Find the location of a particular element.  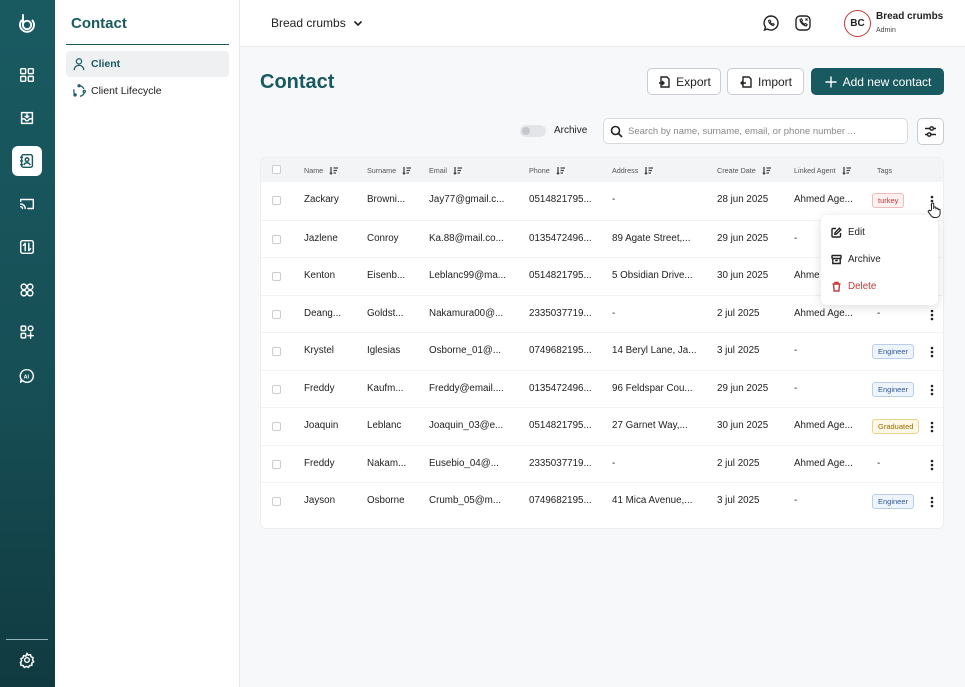

cell-tag: - is located at coordinates (879, 463).